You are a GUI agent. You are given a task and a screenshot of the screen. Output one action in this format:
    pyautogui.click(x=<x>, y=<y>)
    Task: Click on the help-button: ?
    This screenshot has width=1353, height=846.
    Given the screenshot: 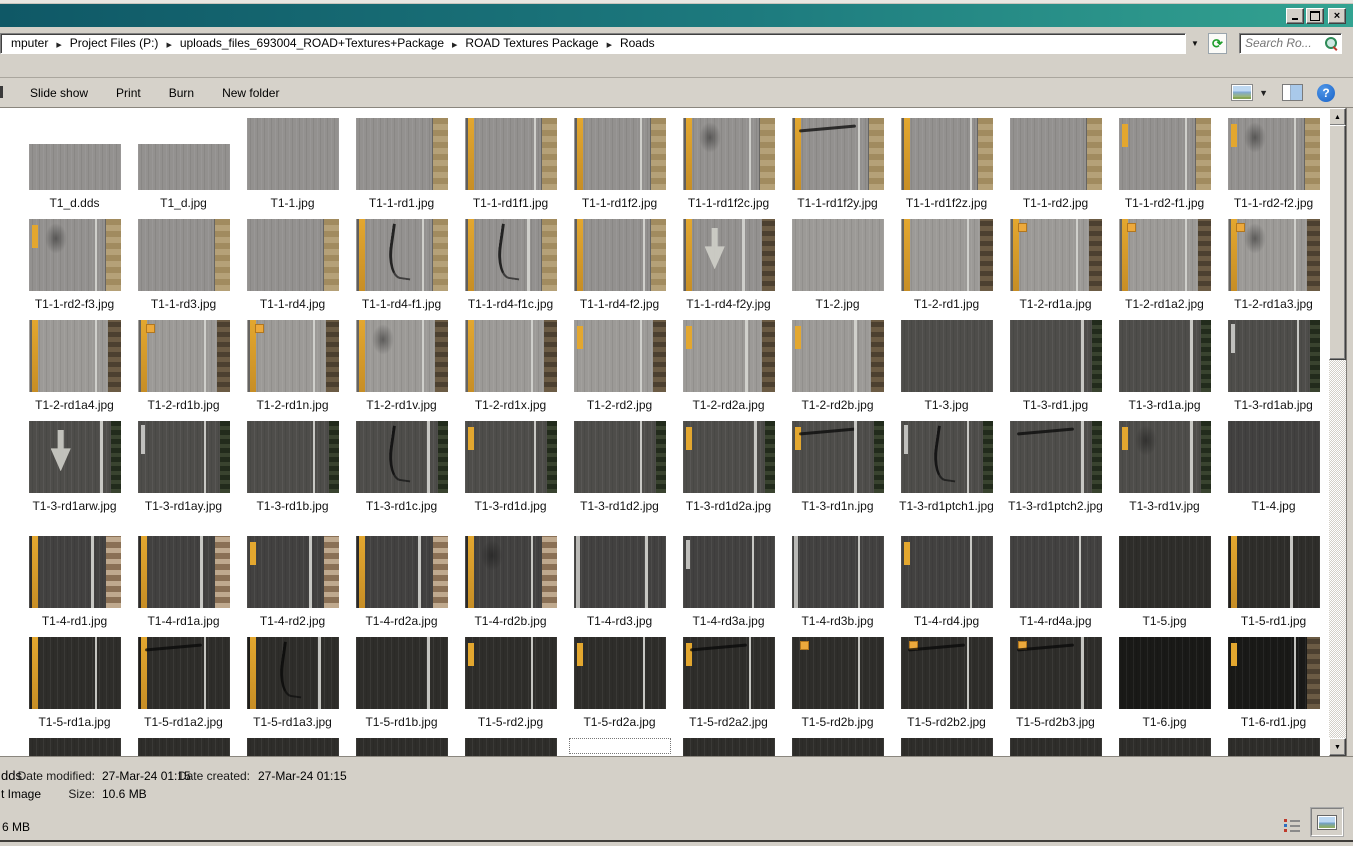 What is the action you would take?
    pyautogui.click(x=1326, y=92)
    